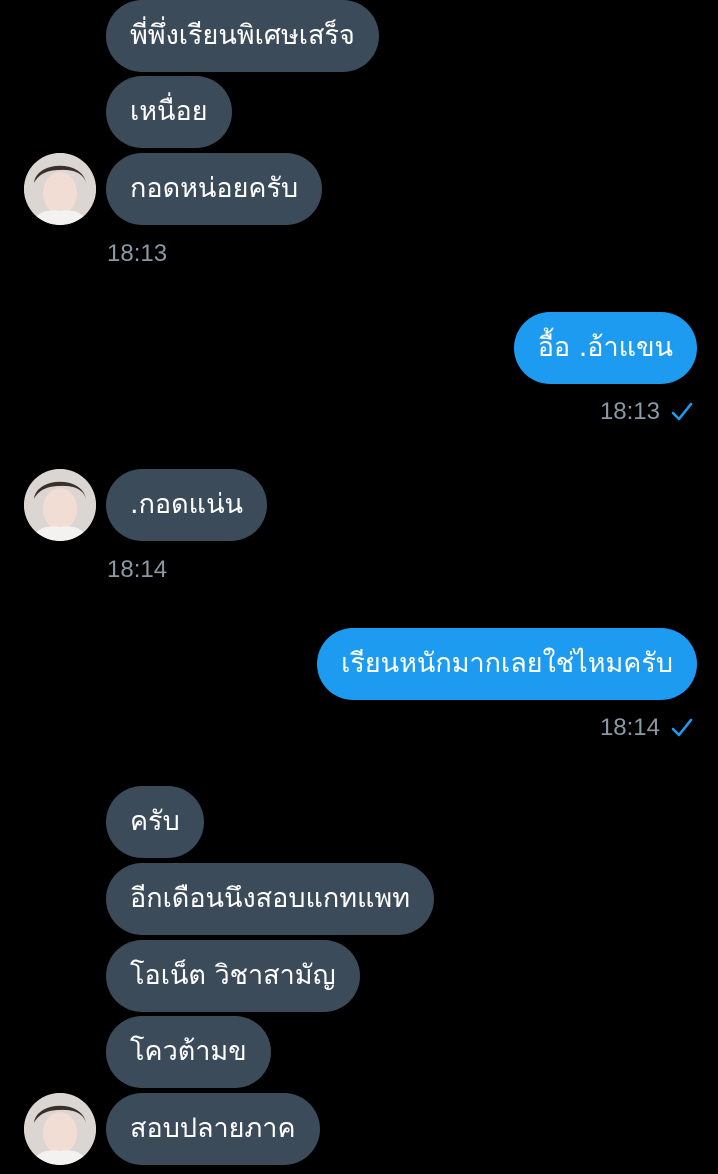 Image resolution: width=718 pixels, height=1174 pixels. I want to click on message-text: สอบปลายภาค, so click(213, 1128).